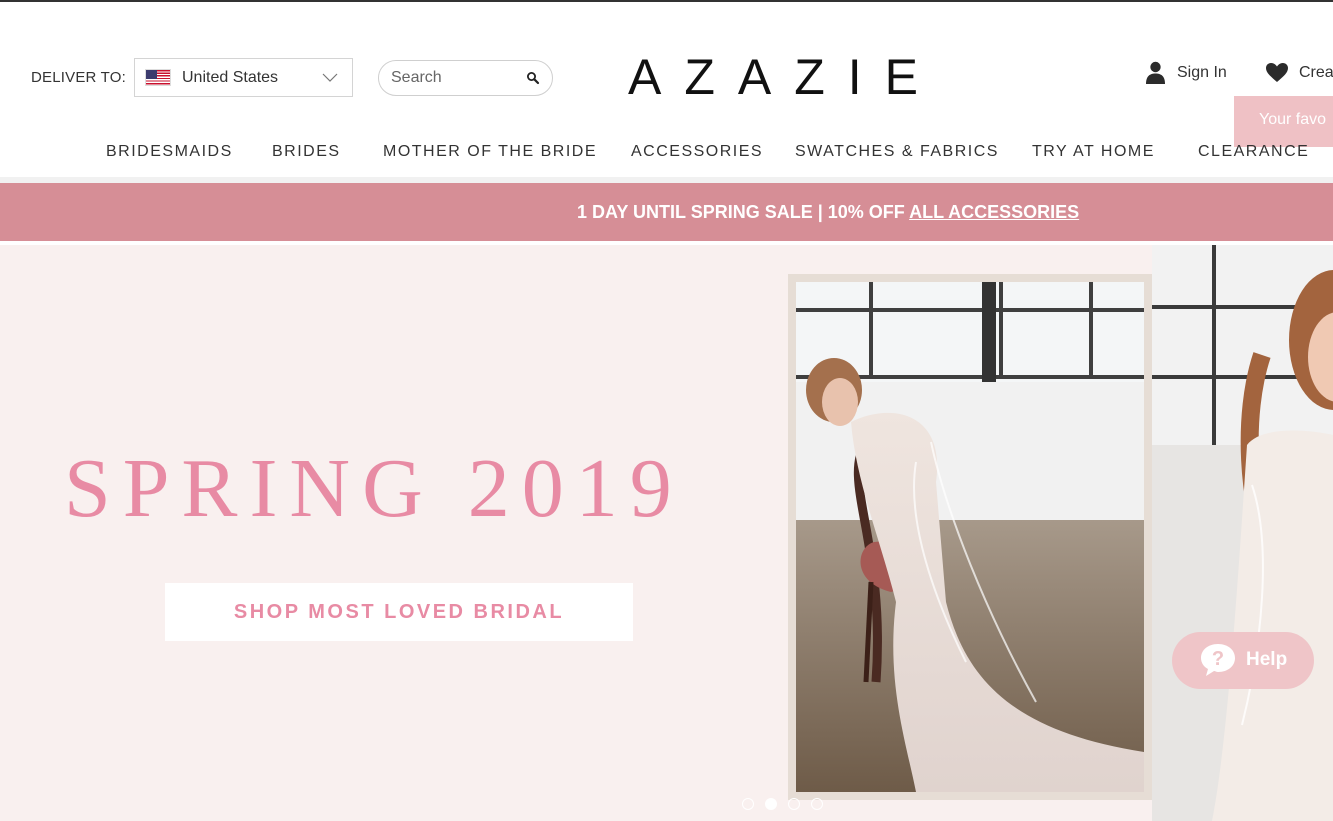 This screenshot has height=821, width=1333. I want to click on help-chat-icon: ?, so click(1218, 660).